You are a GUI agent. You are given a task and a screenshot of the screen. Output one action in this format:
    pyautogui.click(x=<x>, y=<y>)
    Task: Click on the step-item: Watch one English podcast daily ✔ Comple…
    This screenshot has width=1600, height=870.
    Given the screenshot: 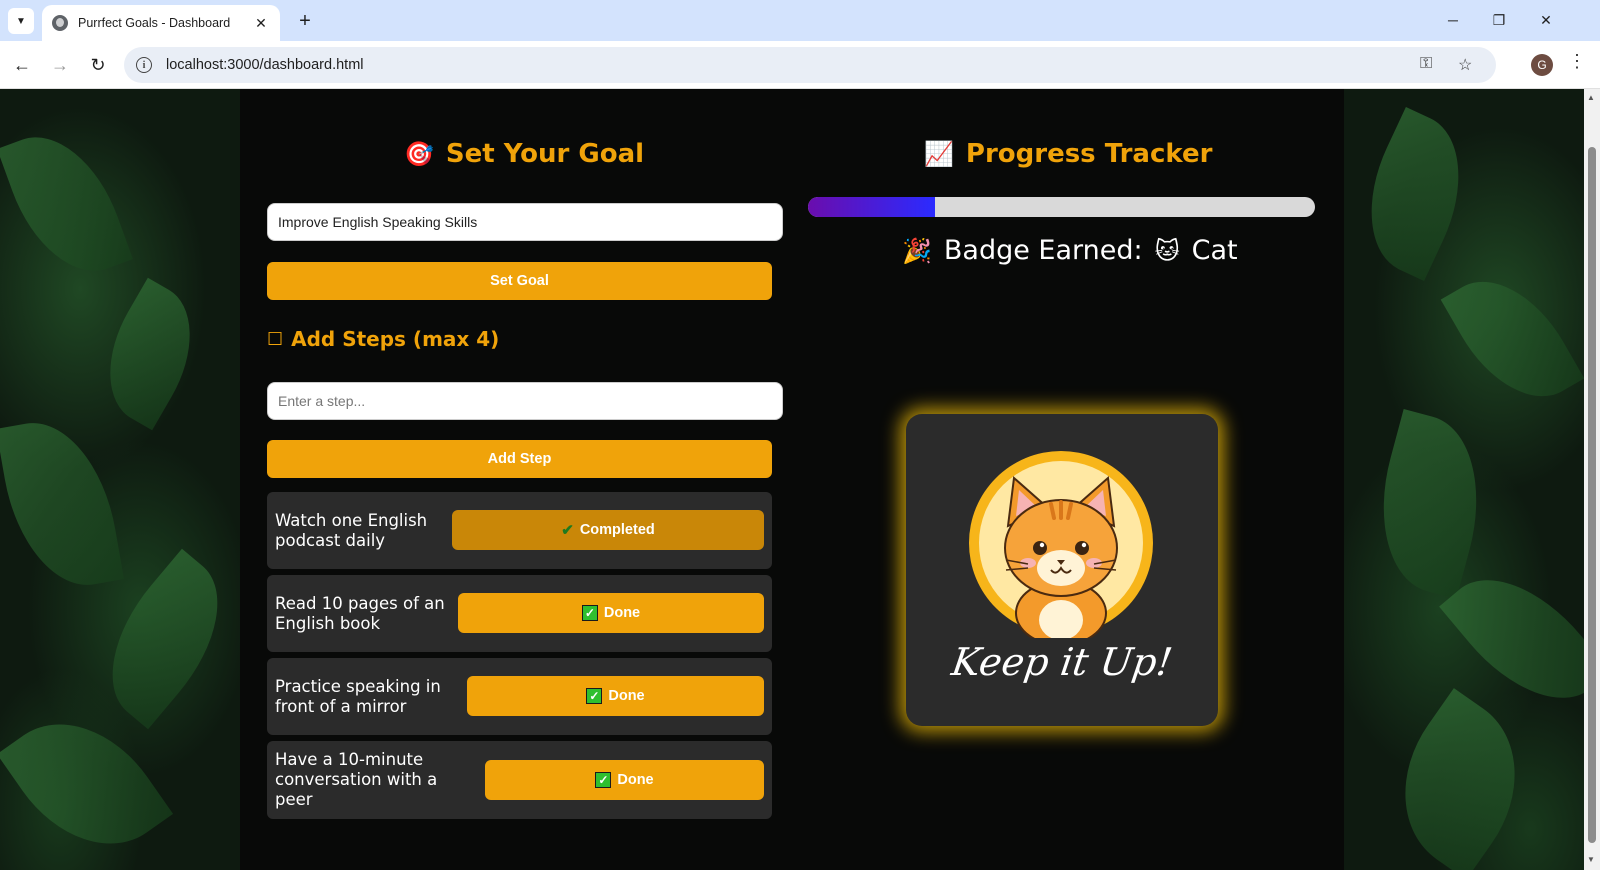 What is the action you would take?
    pyautogui.click(x=519, y=530)
    